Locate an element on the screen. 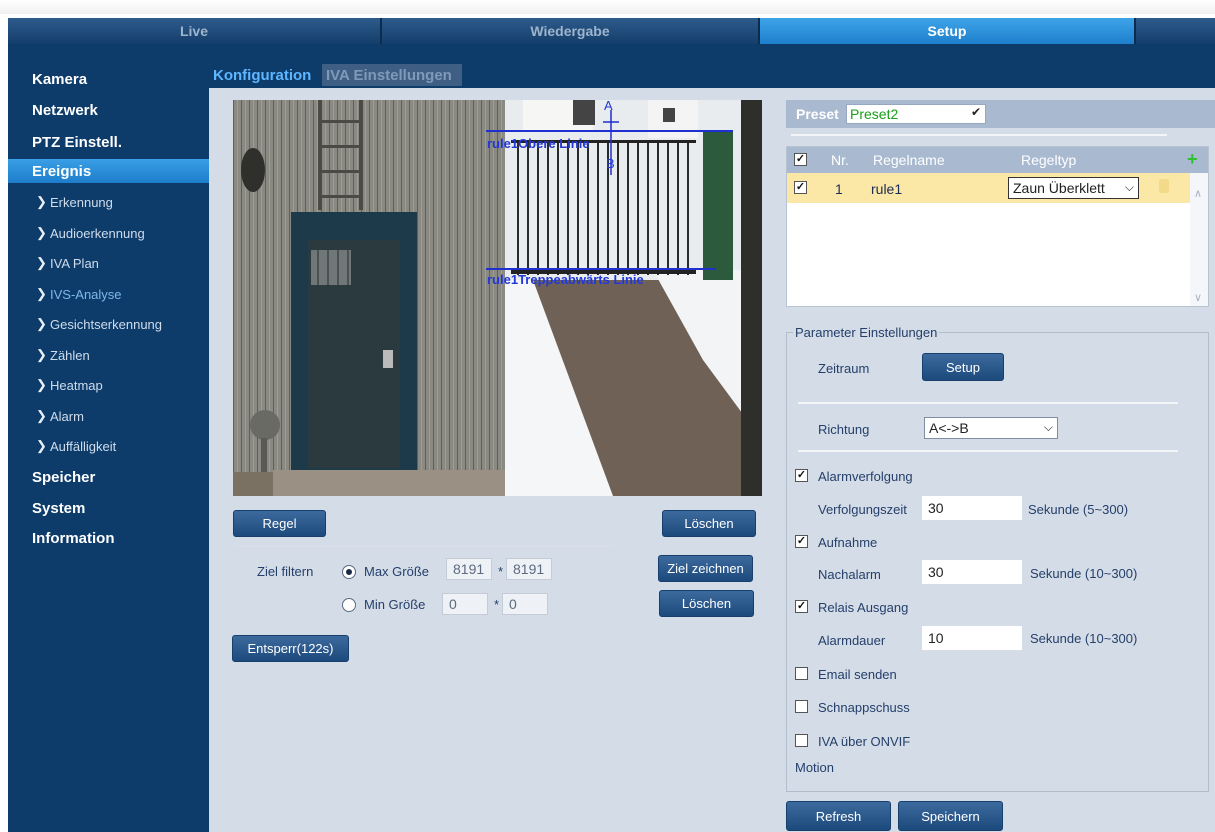 The image size is (1215, 832). sidebar-sub-gesichtserkennung: ❯ Gesichtserkennung is located at coordinates (108, 324).